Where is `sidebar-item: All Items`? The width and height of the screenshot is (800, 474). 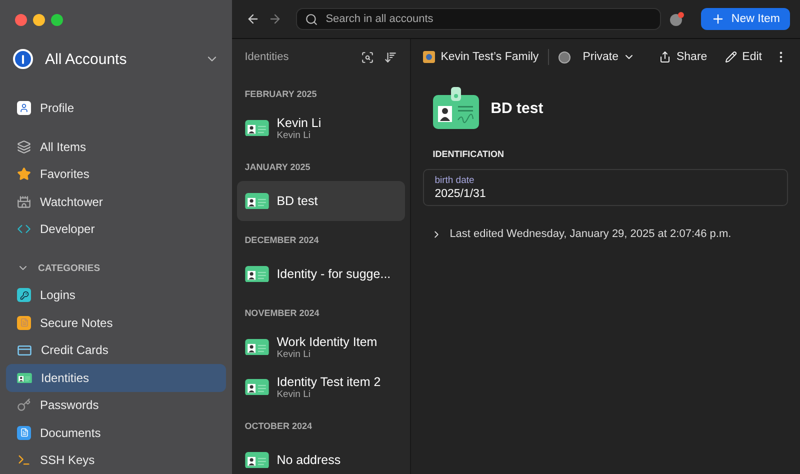 sidebar-item: All Items is located at coordinates (116, 146).